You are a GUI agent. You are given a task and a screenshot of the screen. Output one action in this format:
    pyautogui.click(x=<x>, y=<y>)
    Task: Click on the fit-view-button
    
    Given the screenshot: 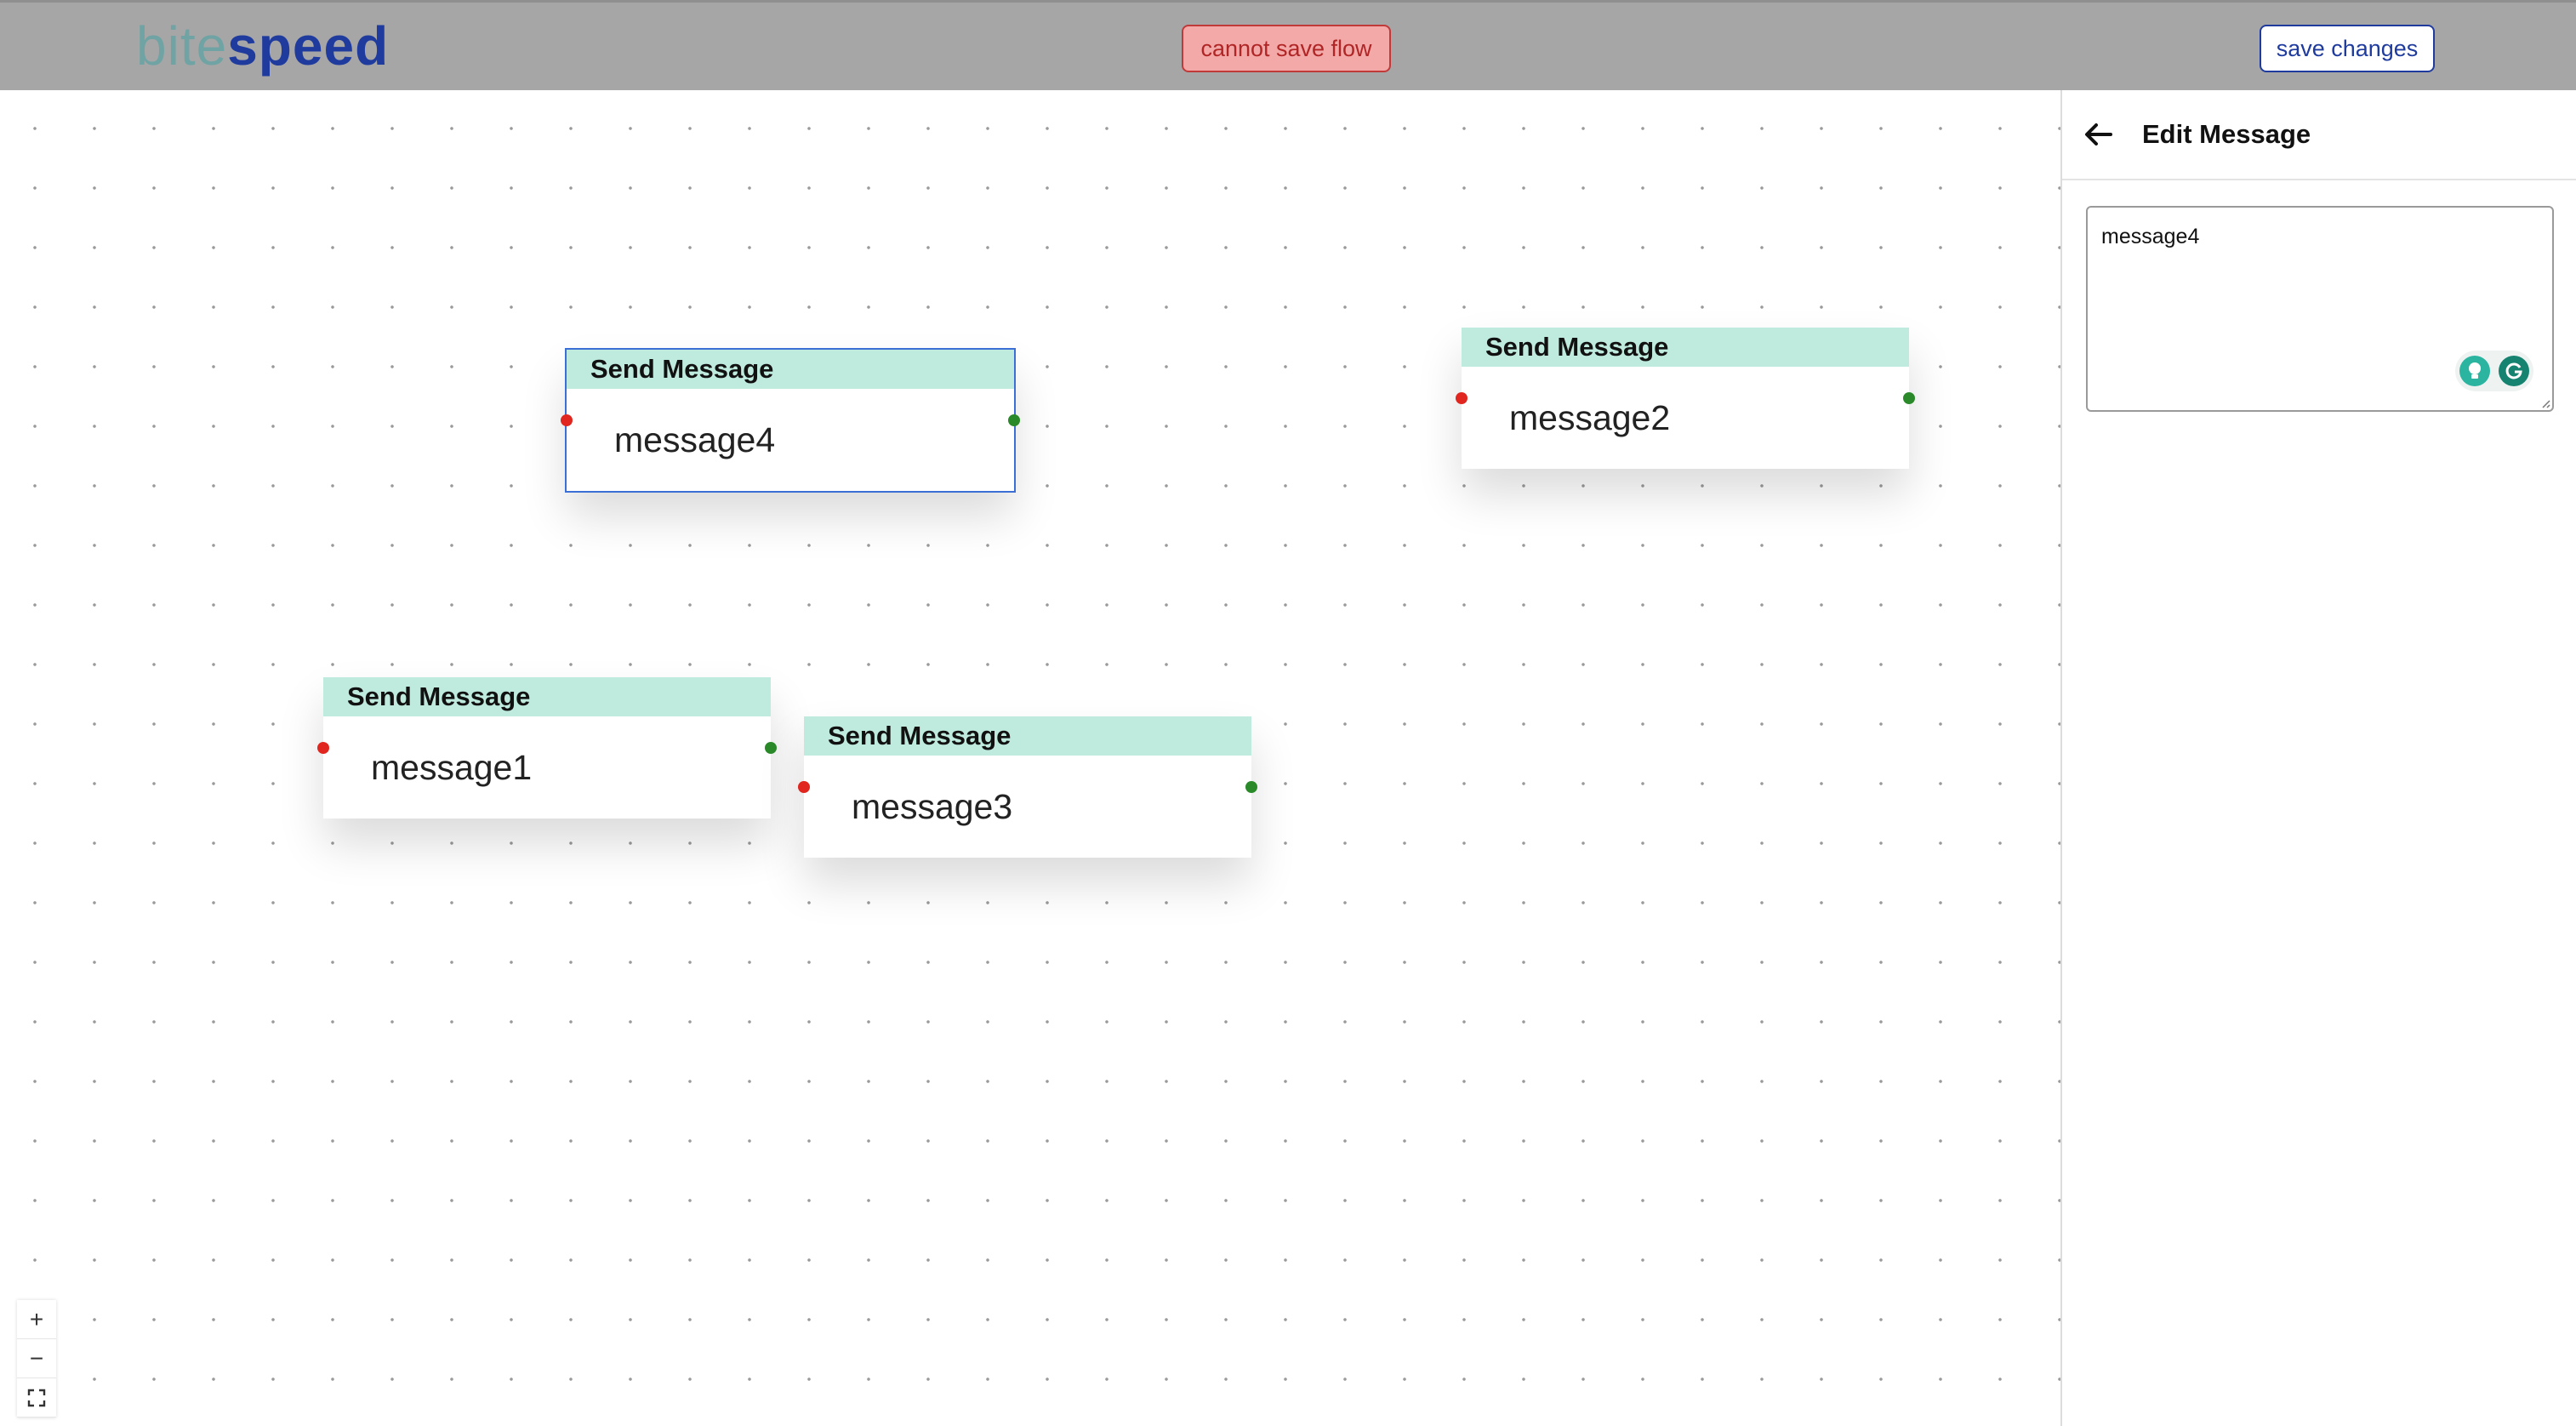 What is the action you would take?
    pyautogui.click(x=37, y=1397)
    